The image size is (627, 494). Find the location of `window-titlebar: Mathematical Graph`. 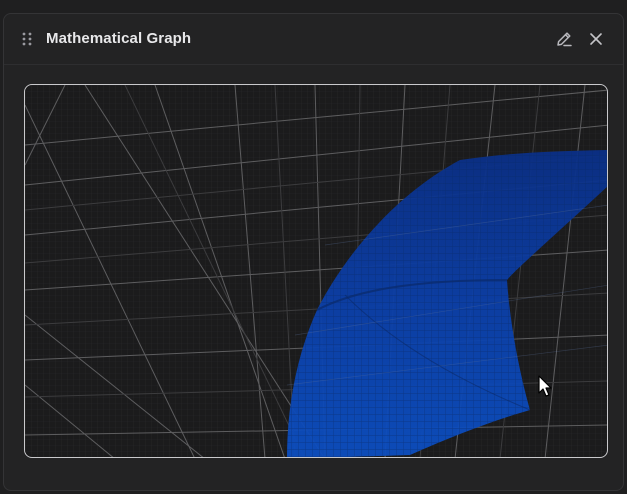

window-titlebar: Mathematical Graph is located at coordinates (313, 39).